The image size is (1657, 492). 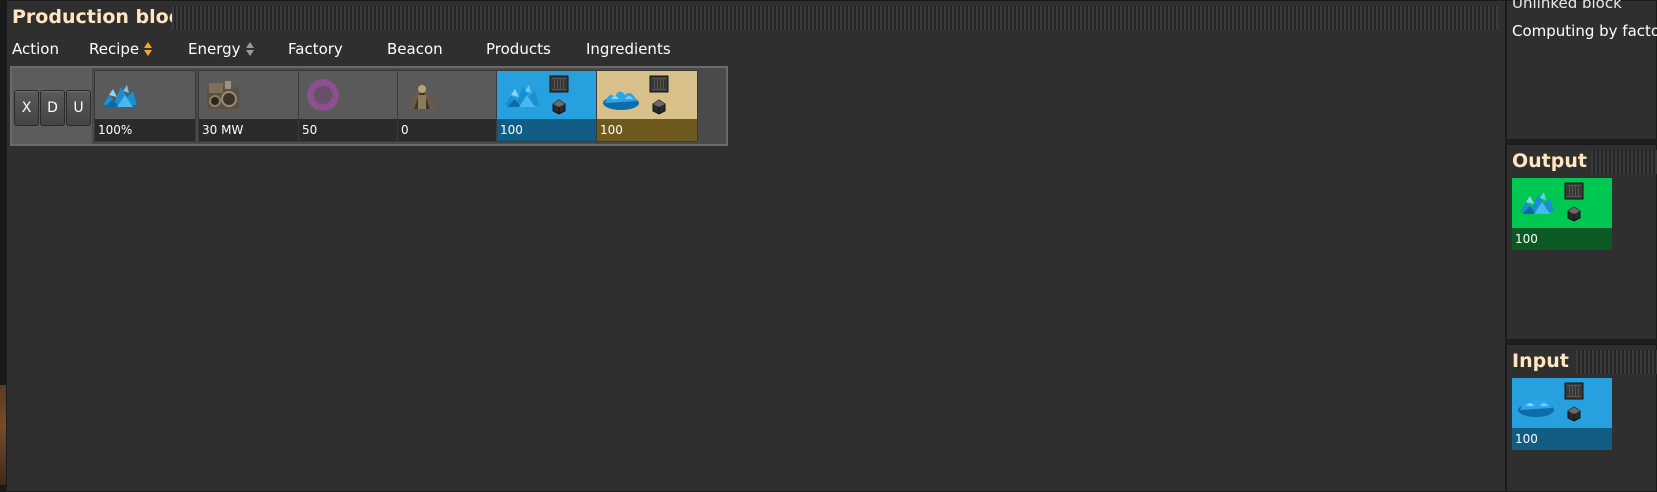 What do you see at coordinates (1581, 70) in the screenshot?
I see `block-status-section: Unlinked block Computing by factor` at bounding box center [1581, 70].